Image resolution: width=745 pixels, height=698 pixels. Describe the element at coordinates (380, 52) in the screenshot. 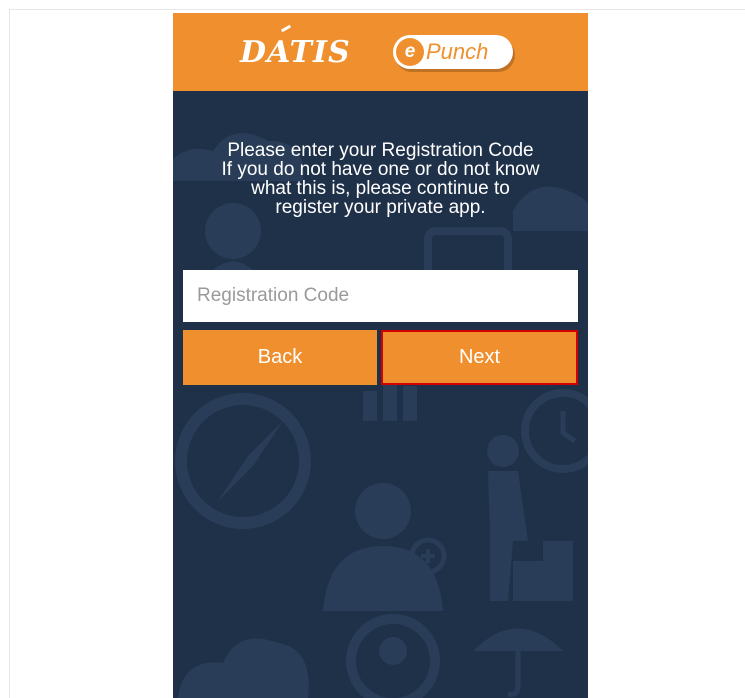

I see `app-header: DATIS e Punch` at that location.